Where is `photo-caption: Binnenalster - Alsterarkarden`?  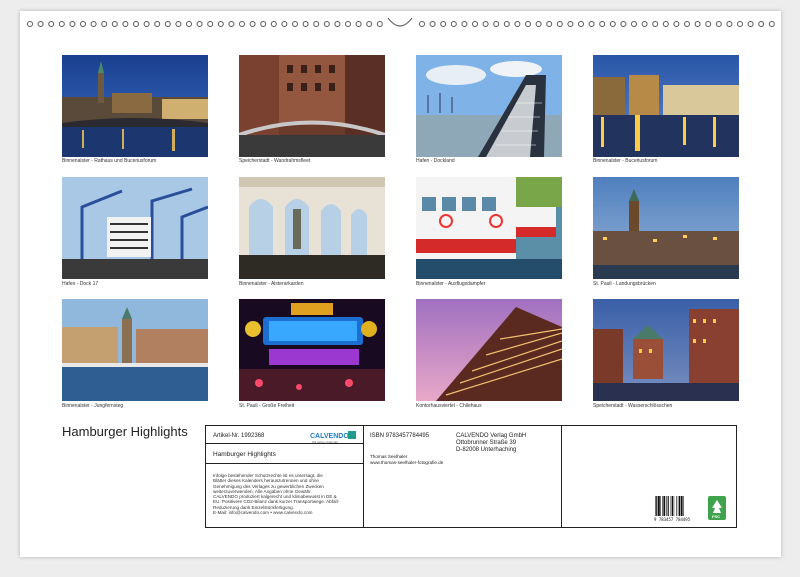
photo-caption: Binnenalster - Alsterarkarden is located at coordinates (271, 284).